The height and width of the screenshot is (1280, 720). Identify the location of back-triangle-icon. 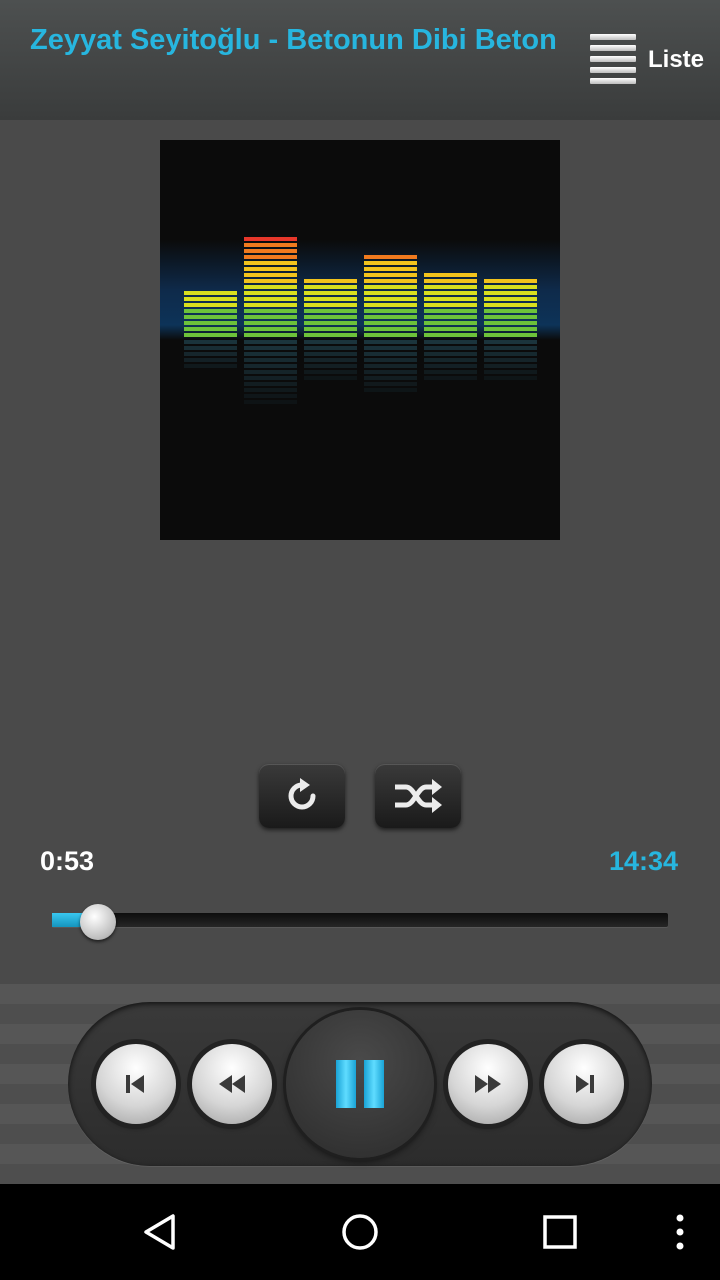
(159, 1232).